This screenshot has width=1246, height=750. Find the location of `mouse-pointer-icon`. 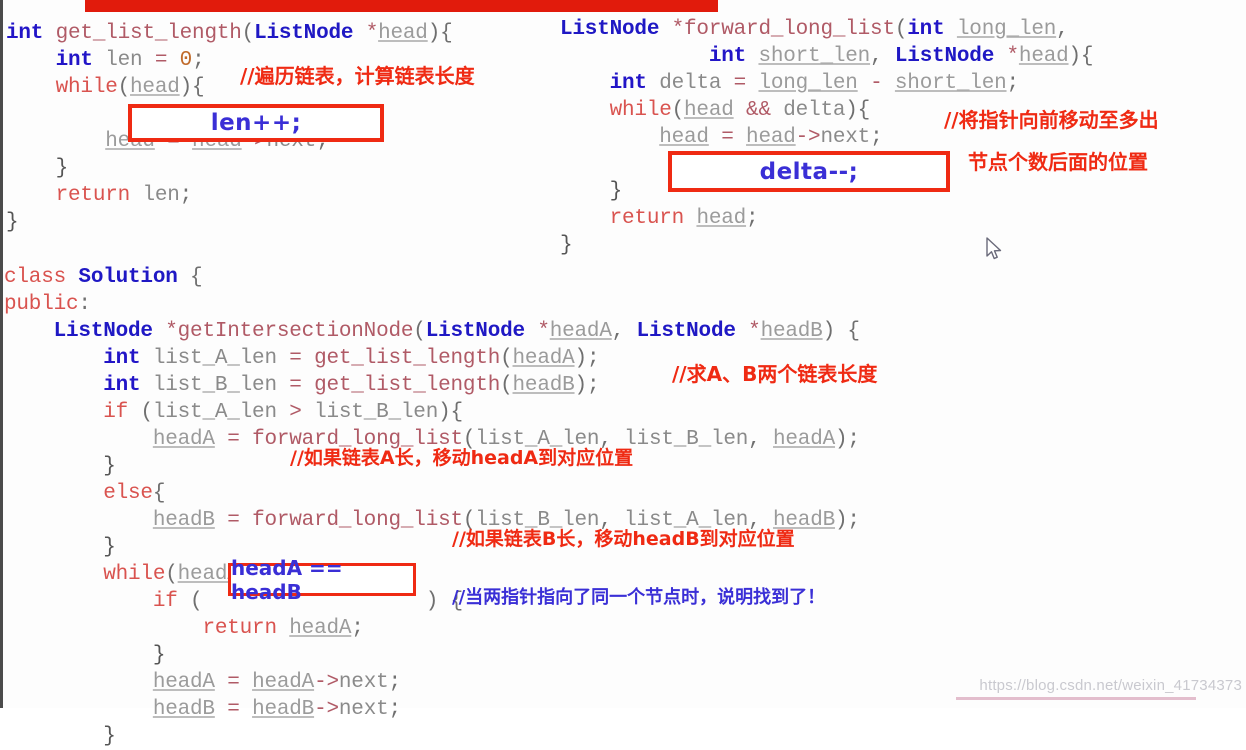

mouse-pointer-icon is located at coordinates (994, 248).